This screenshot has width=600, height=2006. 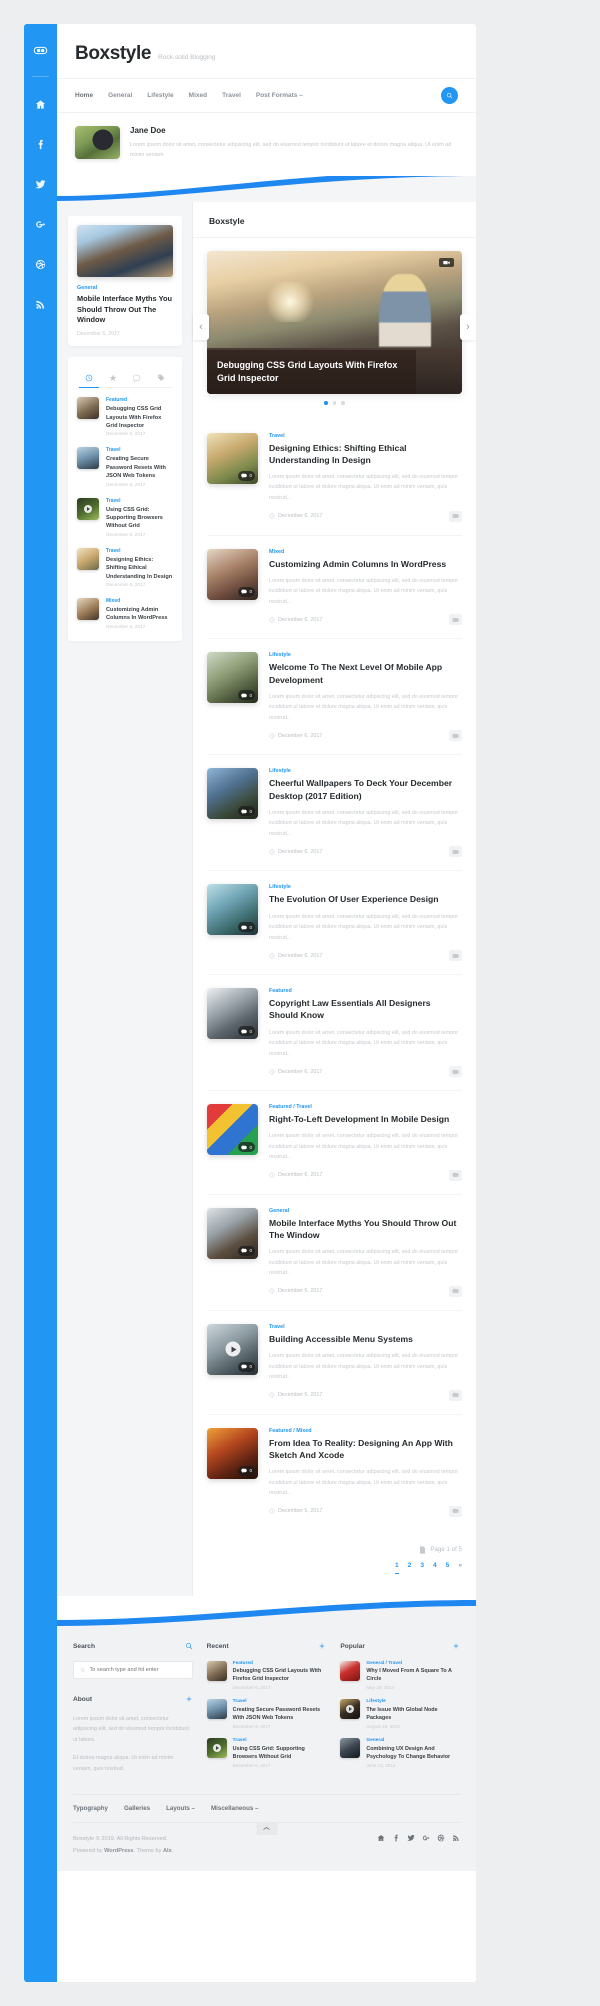 I want to click on list-item-title: Customizing Admin Columns In WordPress, so click(x=139, y=614).